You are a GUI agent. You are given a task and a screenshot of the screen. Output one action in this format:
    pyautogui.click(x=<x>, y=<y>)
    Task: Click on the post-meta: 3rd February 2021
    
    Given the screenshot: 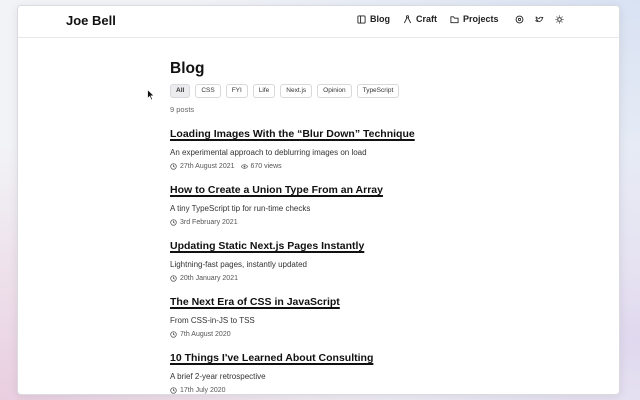 What is the action you would take?
    pyautogui.click(x=330, y=222)
    